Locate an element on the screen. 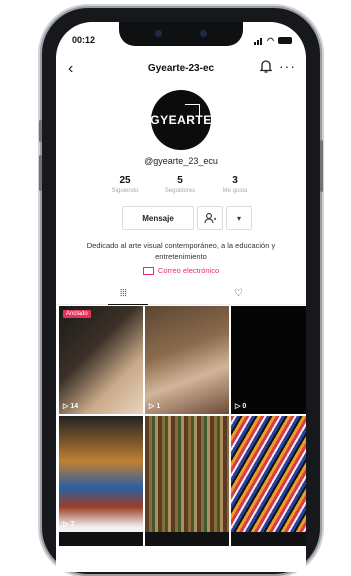 The image size is (351, 576). email-label: Correo electrónico is located at coordinates (188, 270).